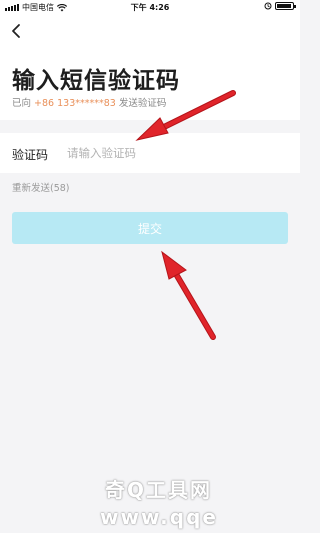 The height and width of the screenshot is (533, 320). What do you see at coordinates (142, 103) in the screenshot?
I see `hint-suffix: 发送验证码` at bounding box center [142, 103].